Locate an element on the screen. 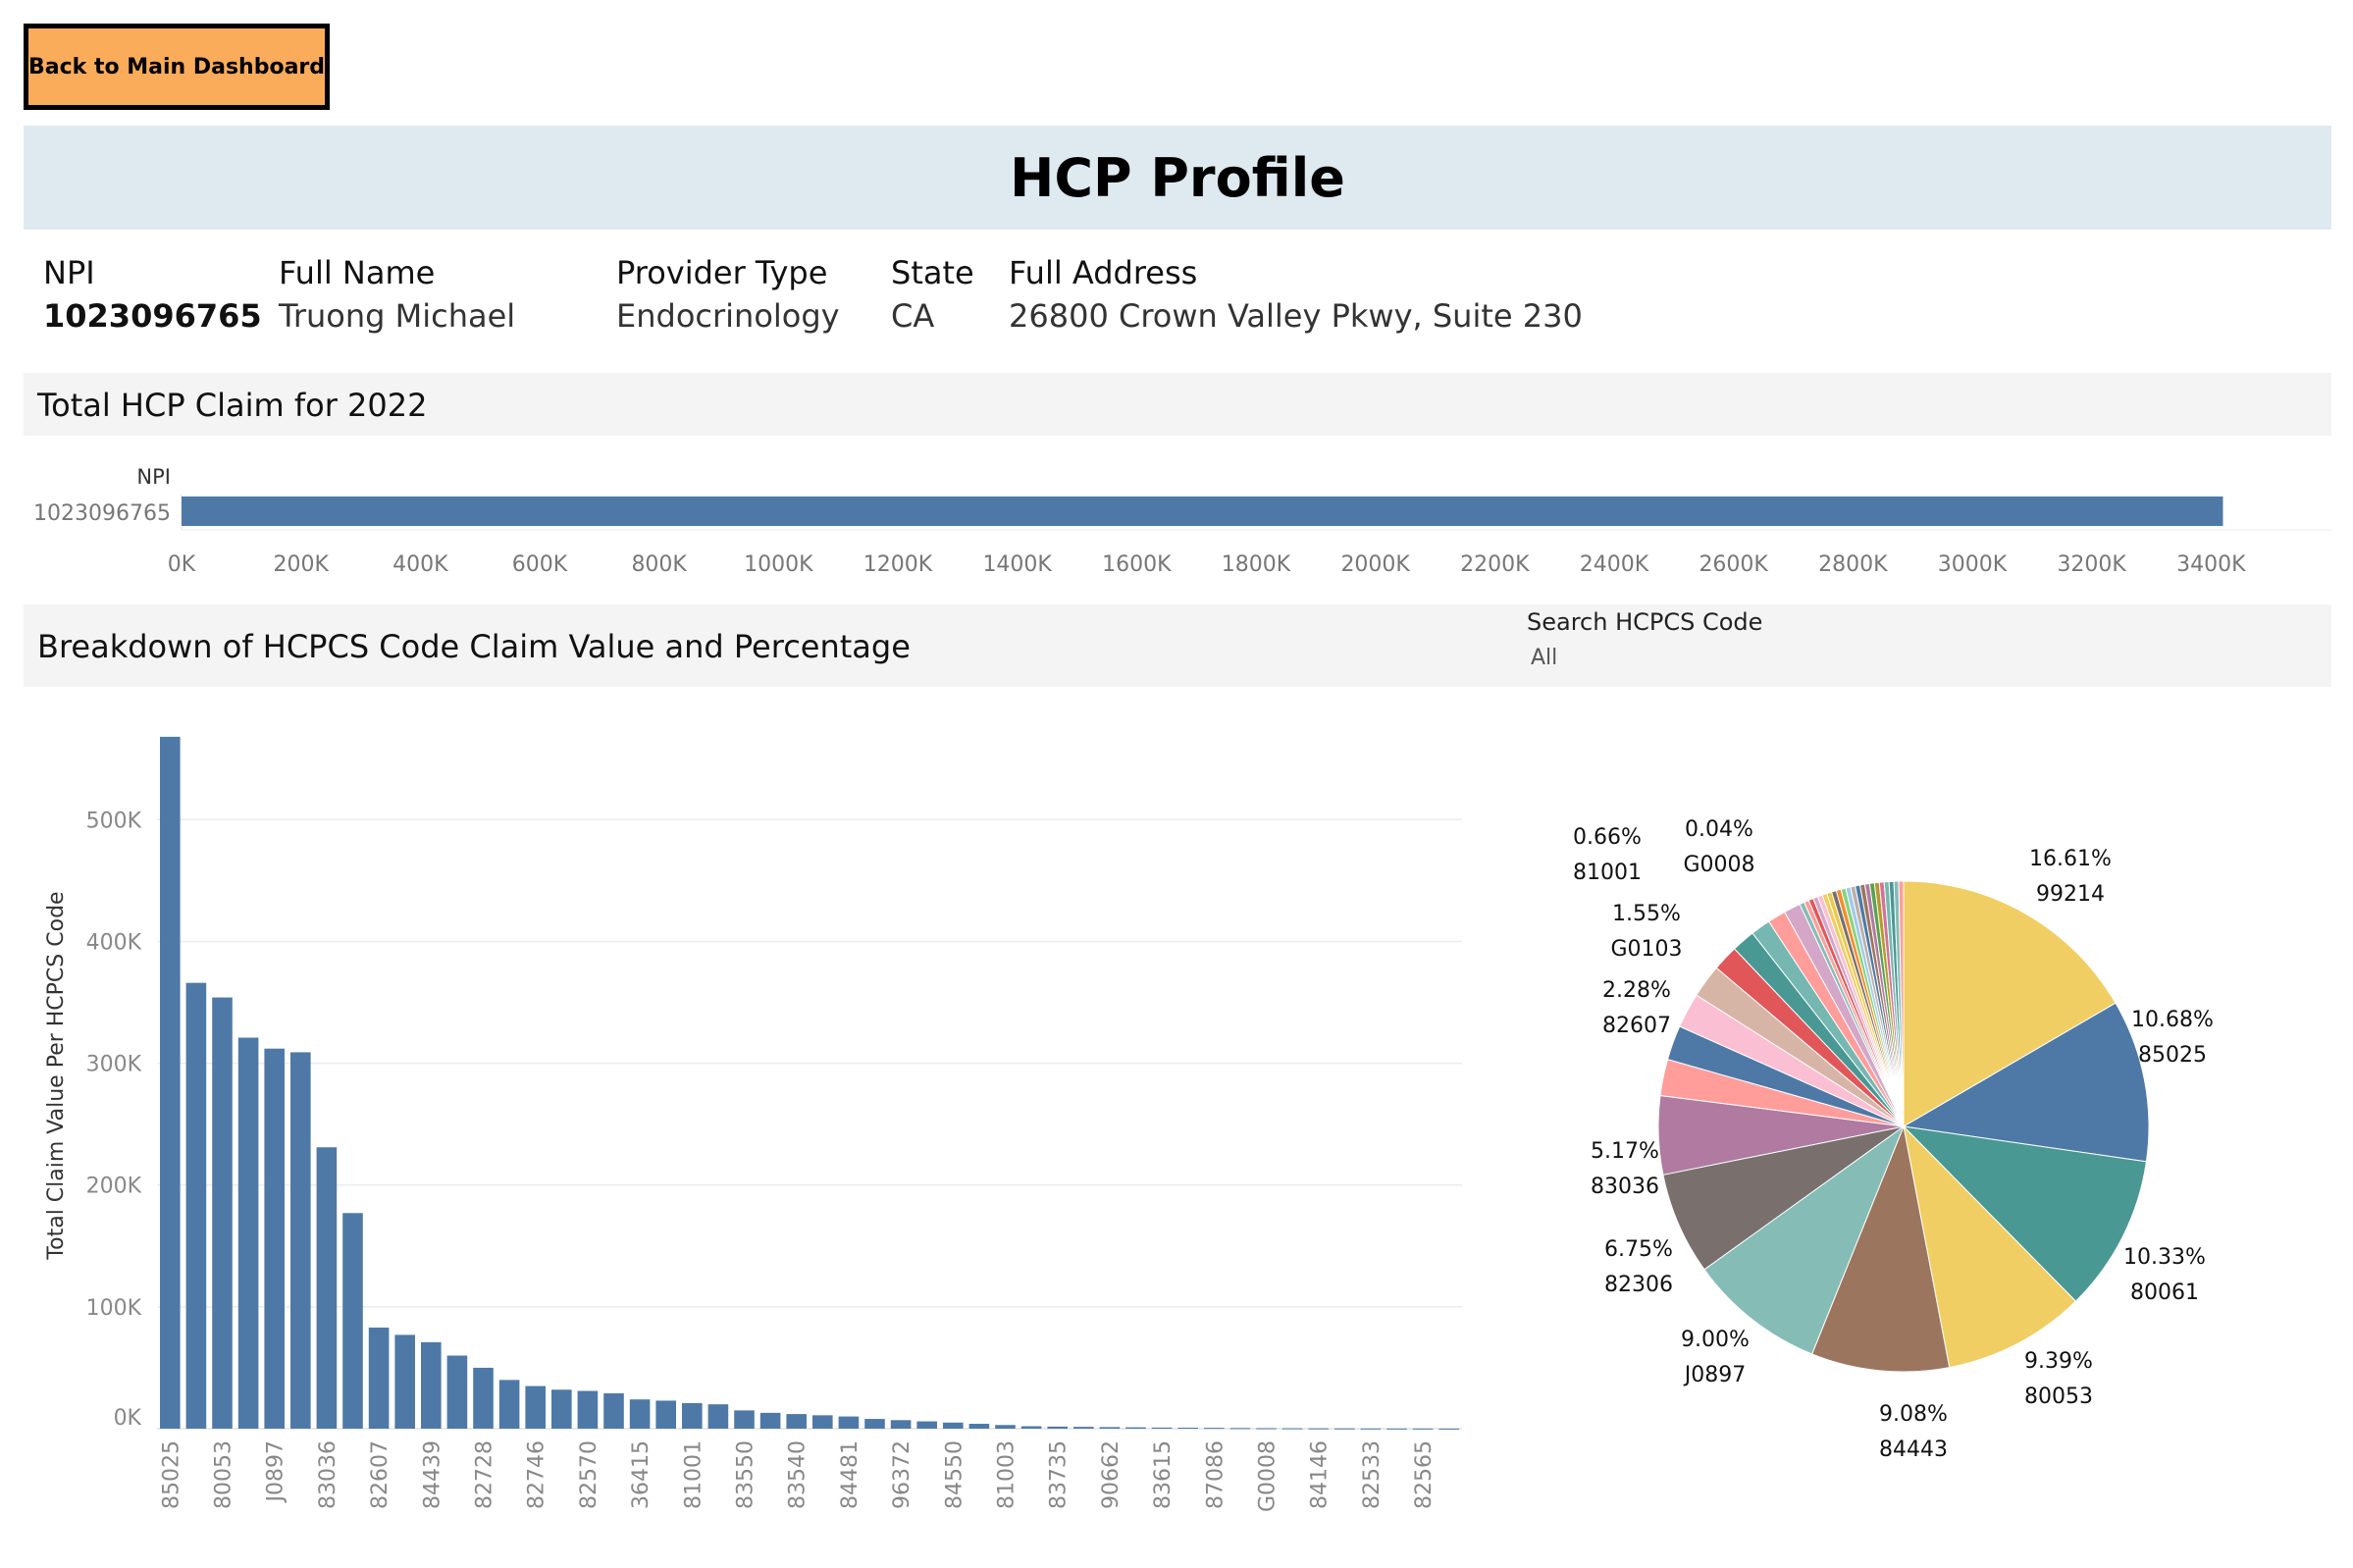  vbar-x-tick-label: 96372 is located at coordinates (903, 1474).